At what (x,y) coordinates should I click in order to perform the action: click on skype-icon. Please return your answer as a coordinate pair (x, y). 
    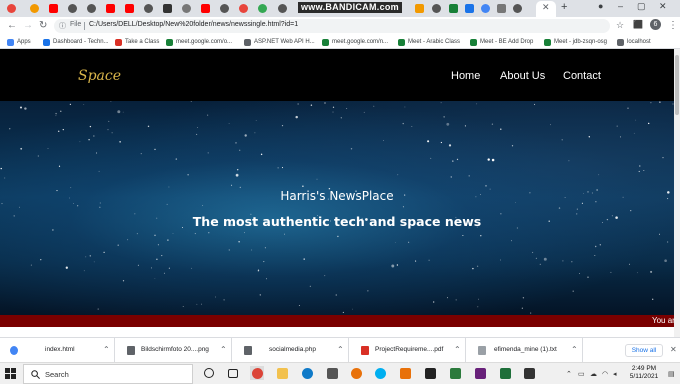
    Looking at the image, I should click on (380, 373).